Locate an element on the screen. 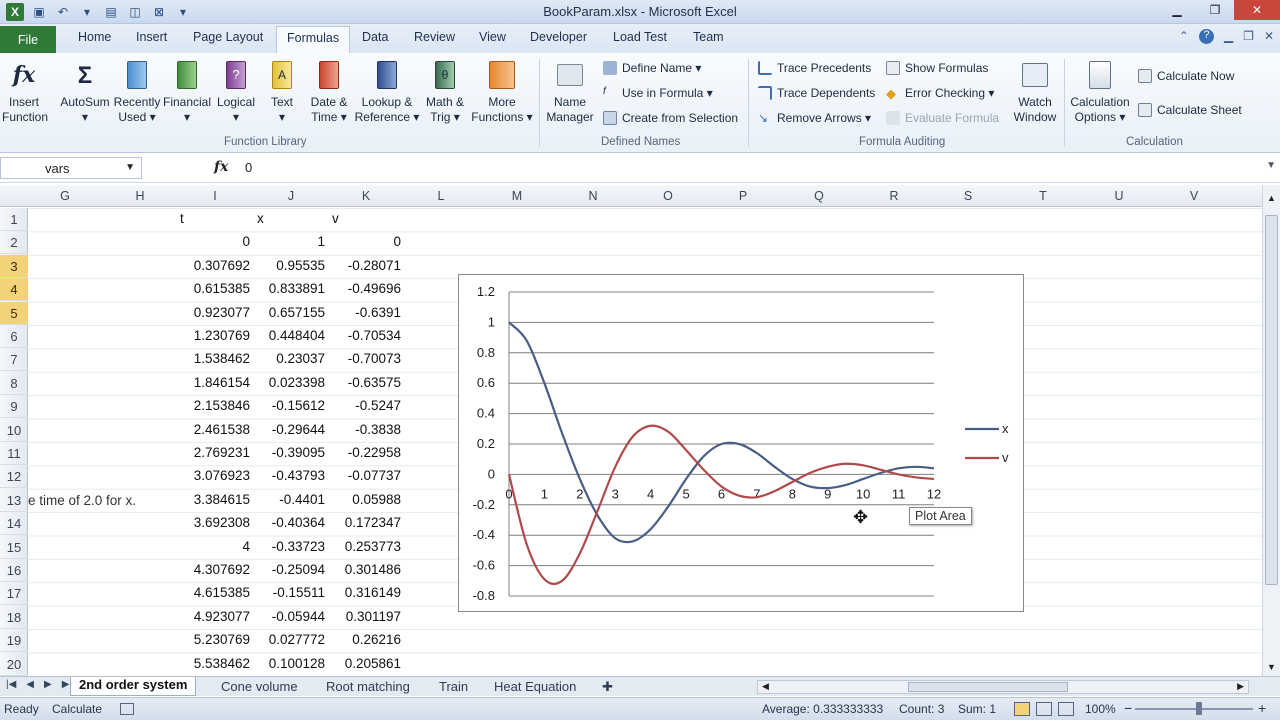 The width and height of the screenshot is (1280, 720). column-header-p: P is located at coordinates (743, 196).